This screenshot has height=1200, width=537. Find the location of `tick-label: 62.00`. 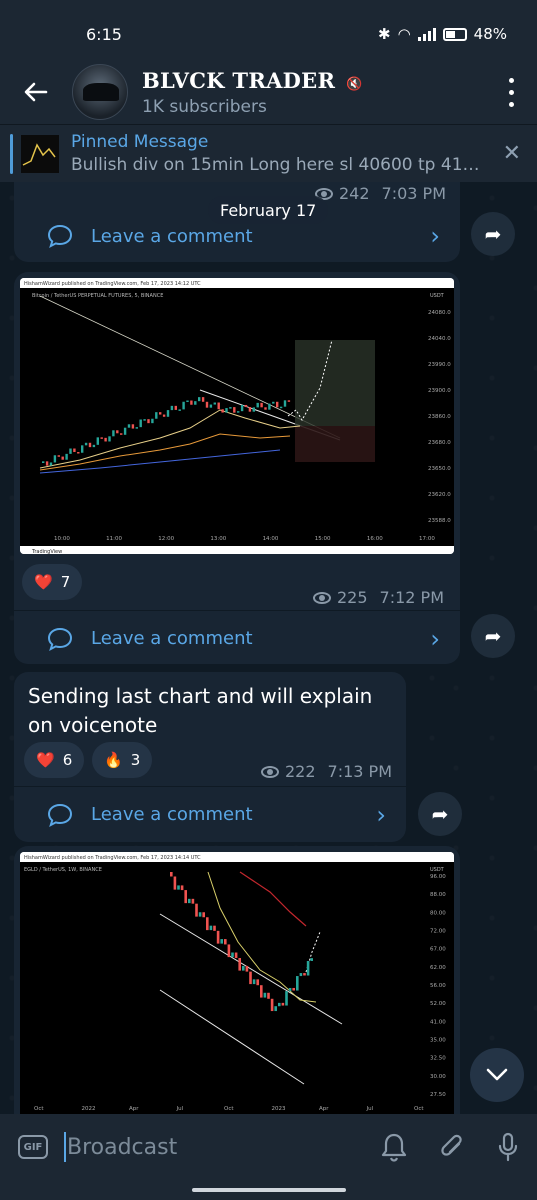

tick-label: 62.00 is located at coordinates (438, 968).